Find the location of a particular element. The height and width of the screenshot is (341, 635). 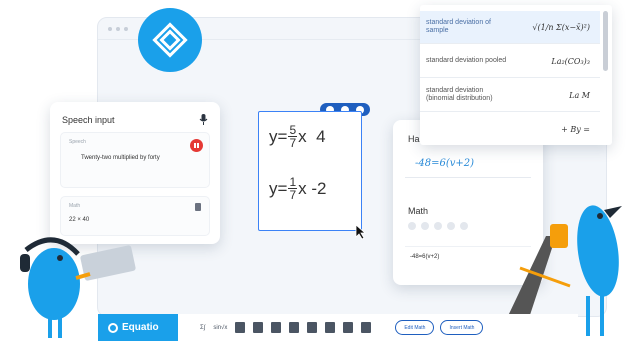

equatio-toolbar: Equatio Σ∫ sin√x Edit Math Insert Math is located at coordinates (338, 327).